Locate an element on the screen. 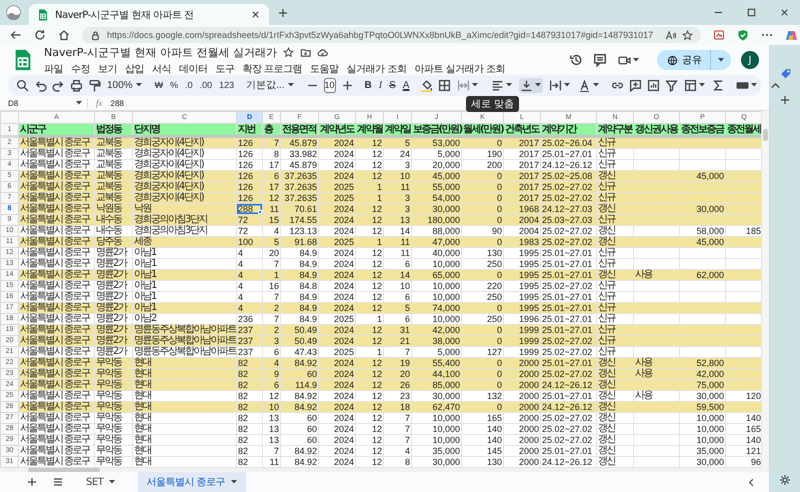 This screenshot has height=492, width=800. column-heading: 시군구 is located at coordinates (56, 130).